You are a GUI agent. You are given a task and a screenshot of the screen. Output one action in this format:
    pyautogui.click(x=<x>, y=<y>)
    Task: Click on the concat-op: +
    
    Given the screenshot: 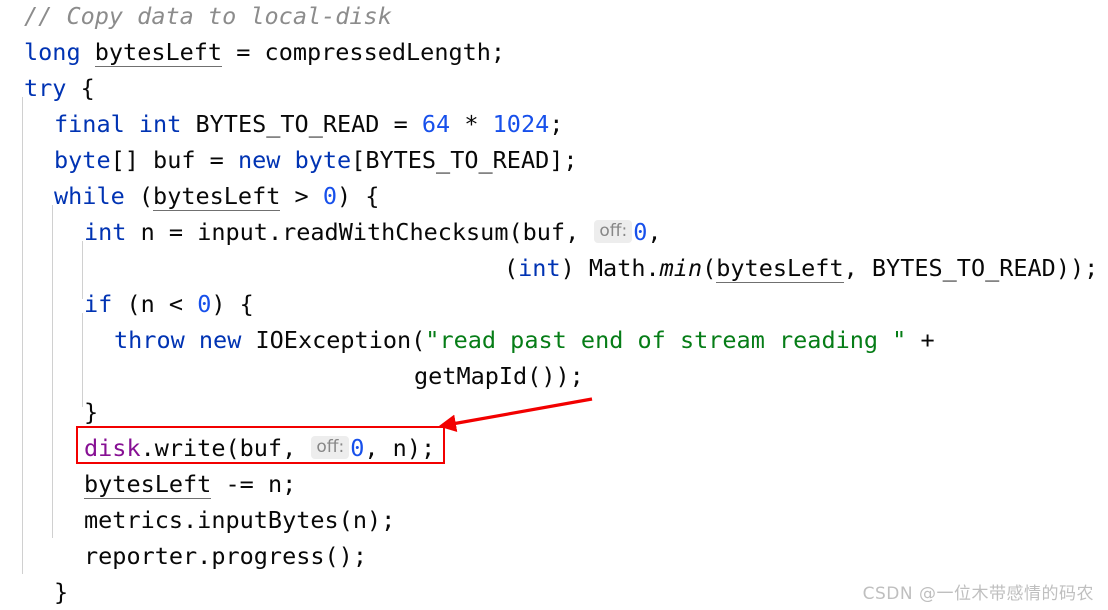 What is the action you would take?
    pyautogui.click(x=920, y=340)
    